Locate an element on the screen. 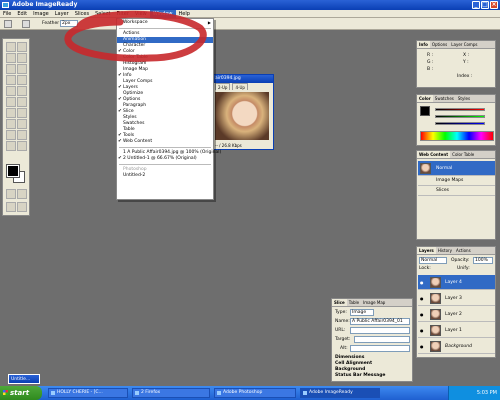  layer-row: ● Layer 2 is located at coordinates (456, 314).